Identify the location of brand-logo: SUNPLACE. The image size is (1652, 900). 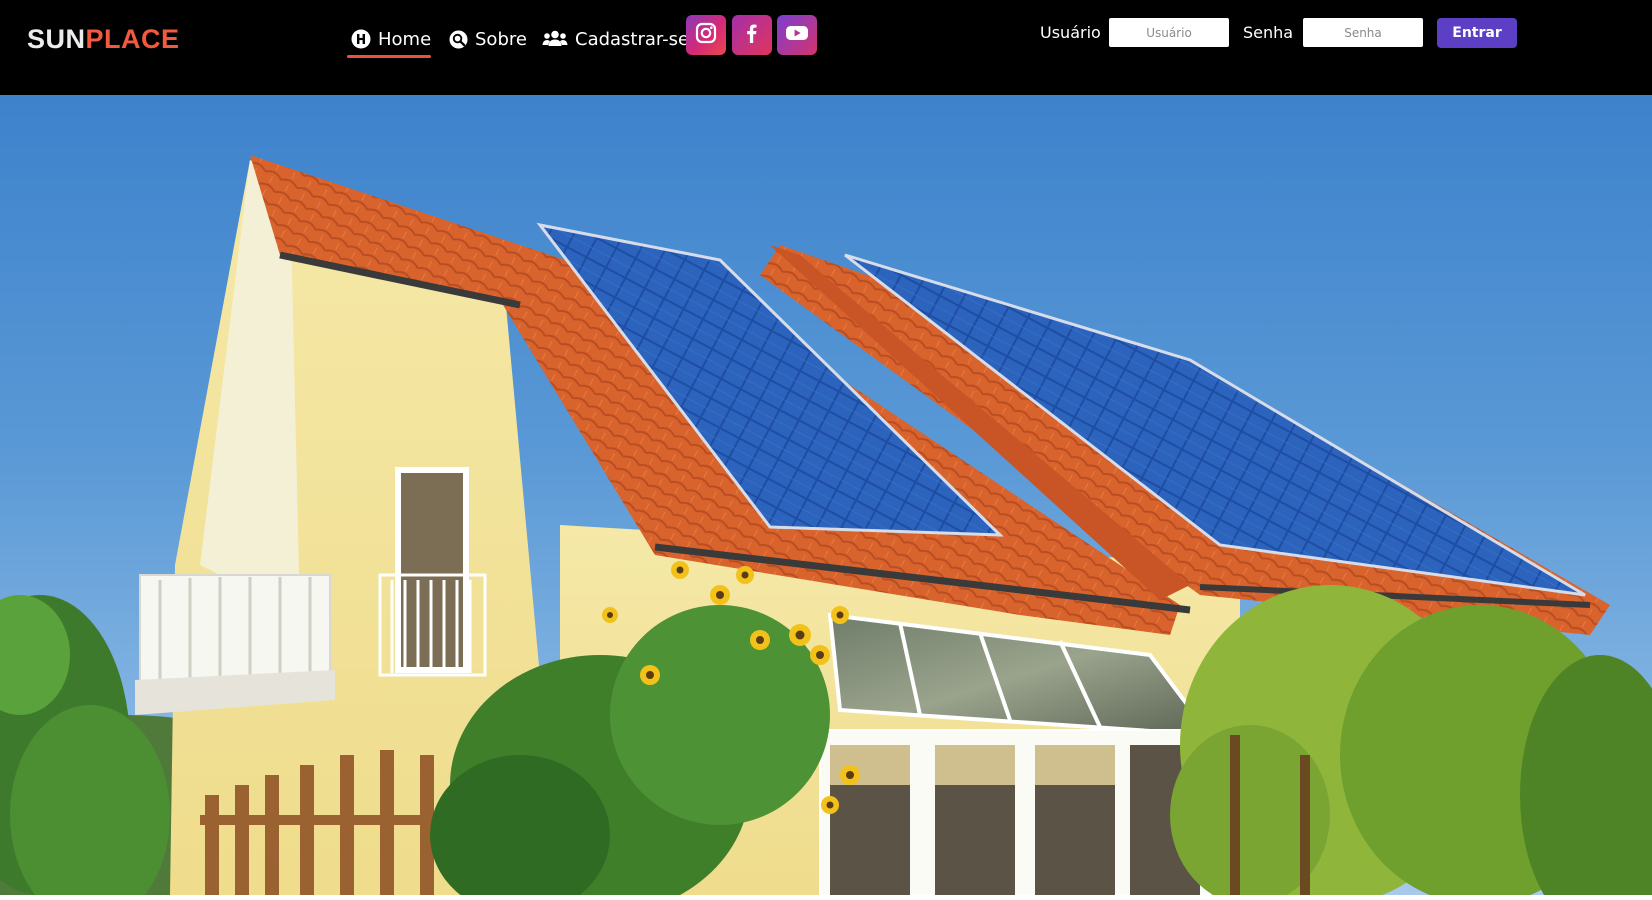
(103, 39).